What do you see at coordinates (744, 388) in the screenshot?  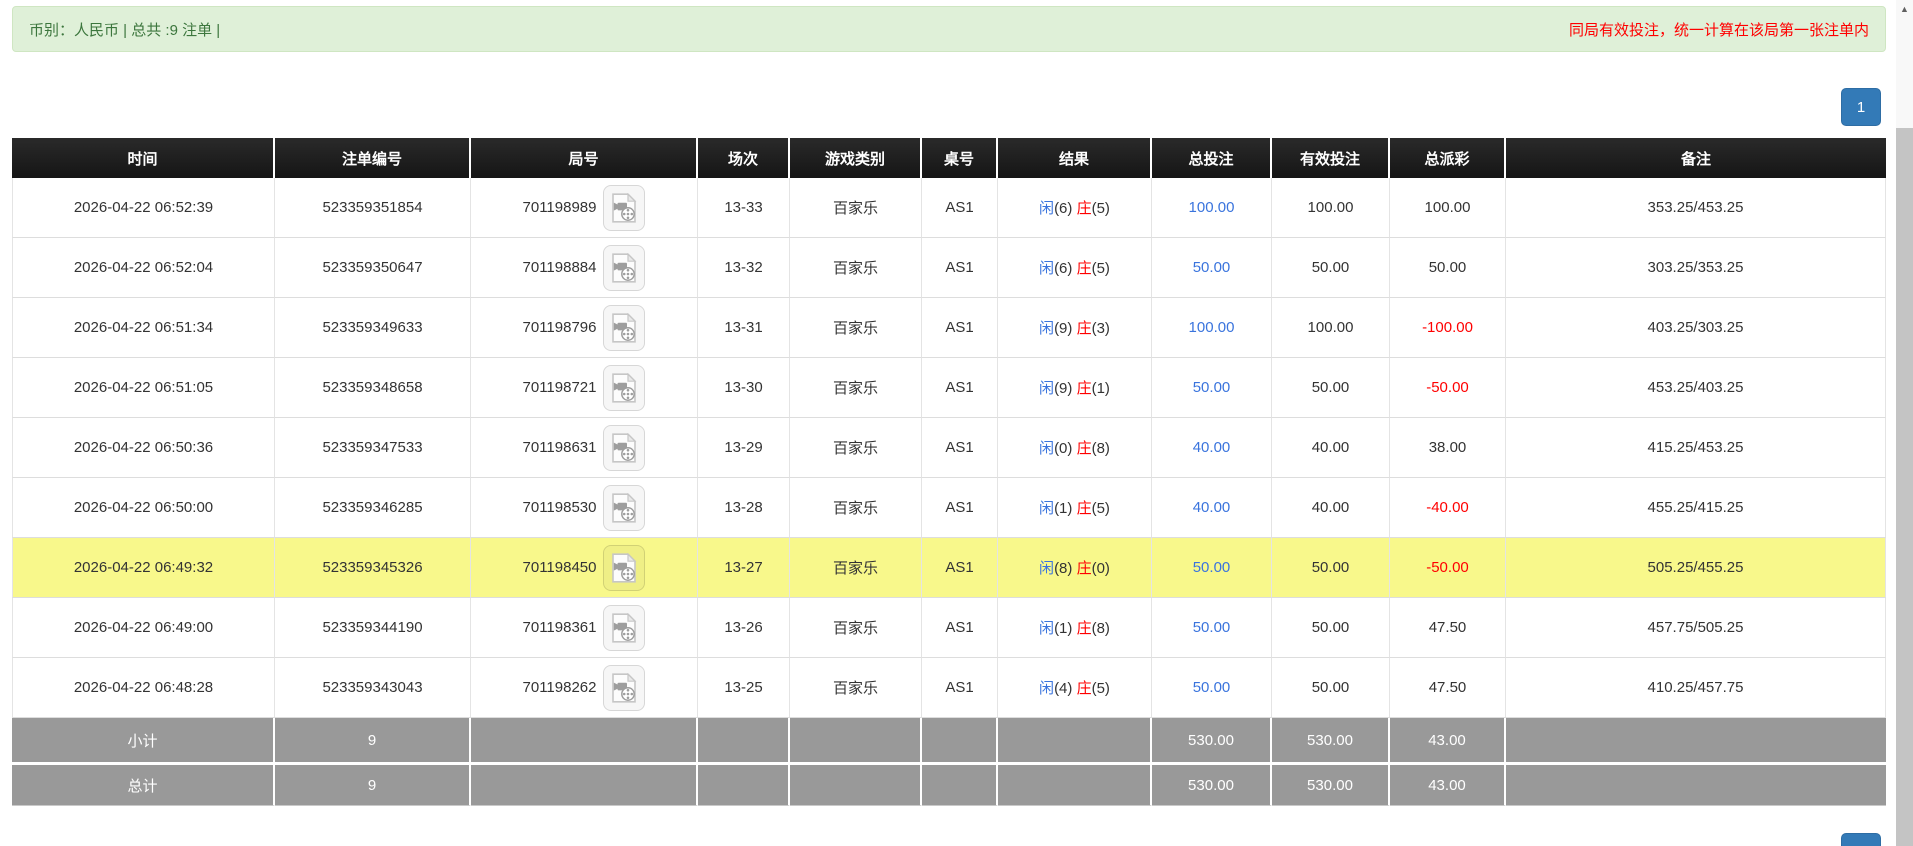 I see `cell-session: 13-30` at bounding box center [744, 388].